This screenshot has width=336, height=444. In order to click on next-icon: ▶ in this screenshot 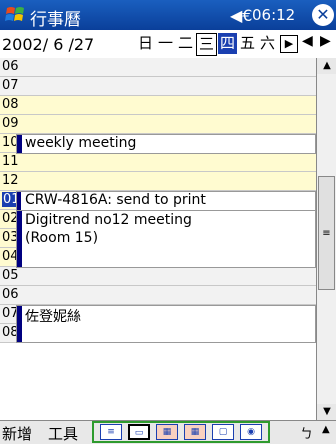, I will do `click(325, 41)`.